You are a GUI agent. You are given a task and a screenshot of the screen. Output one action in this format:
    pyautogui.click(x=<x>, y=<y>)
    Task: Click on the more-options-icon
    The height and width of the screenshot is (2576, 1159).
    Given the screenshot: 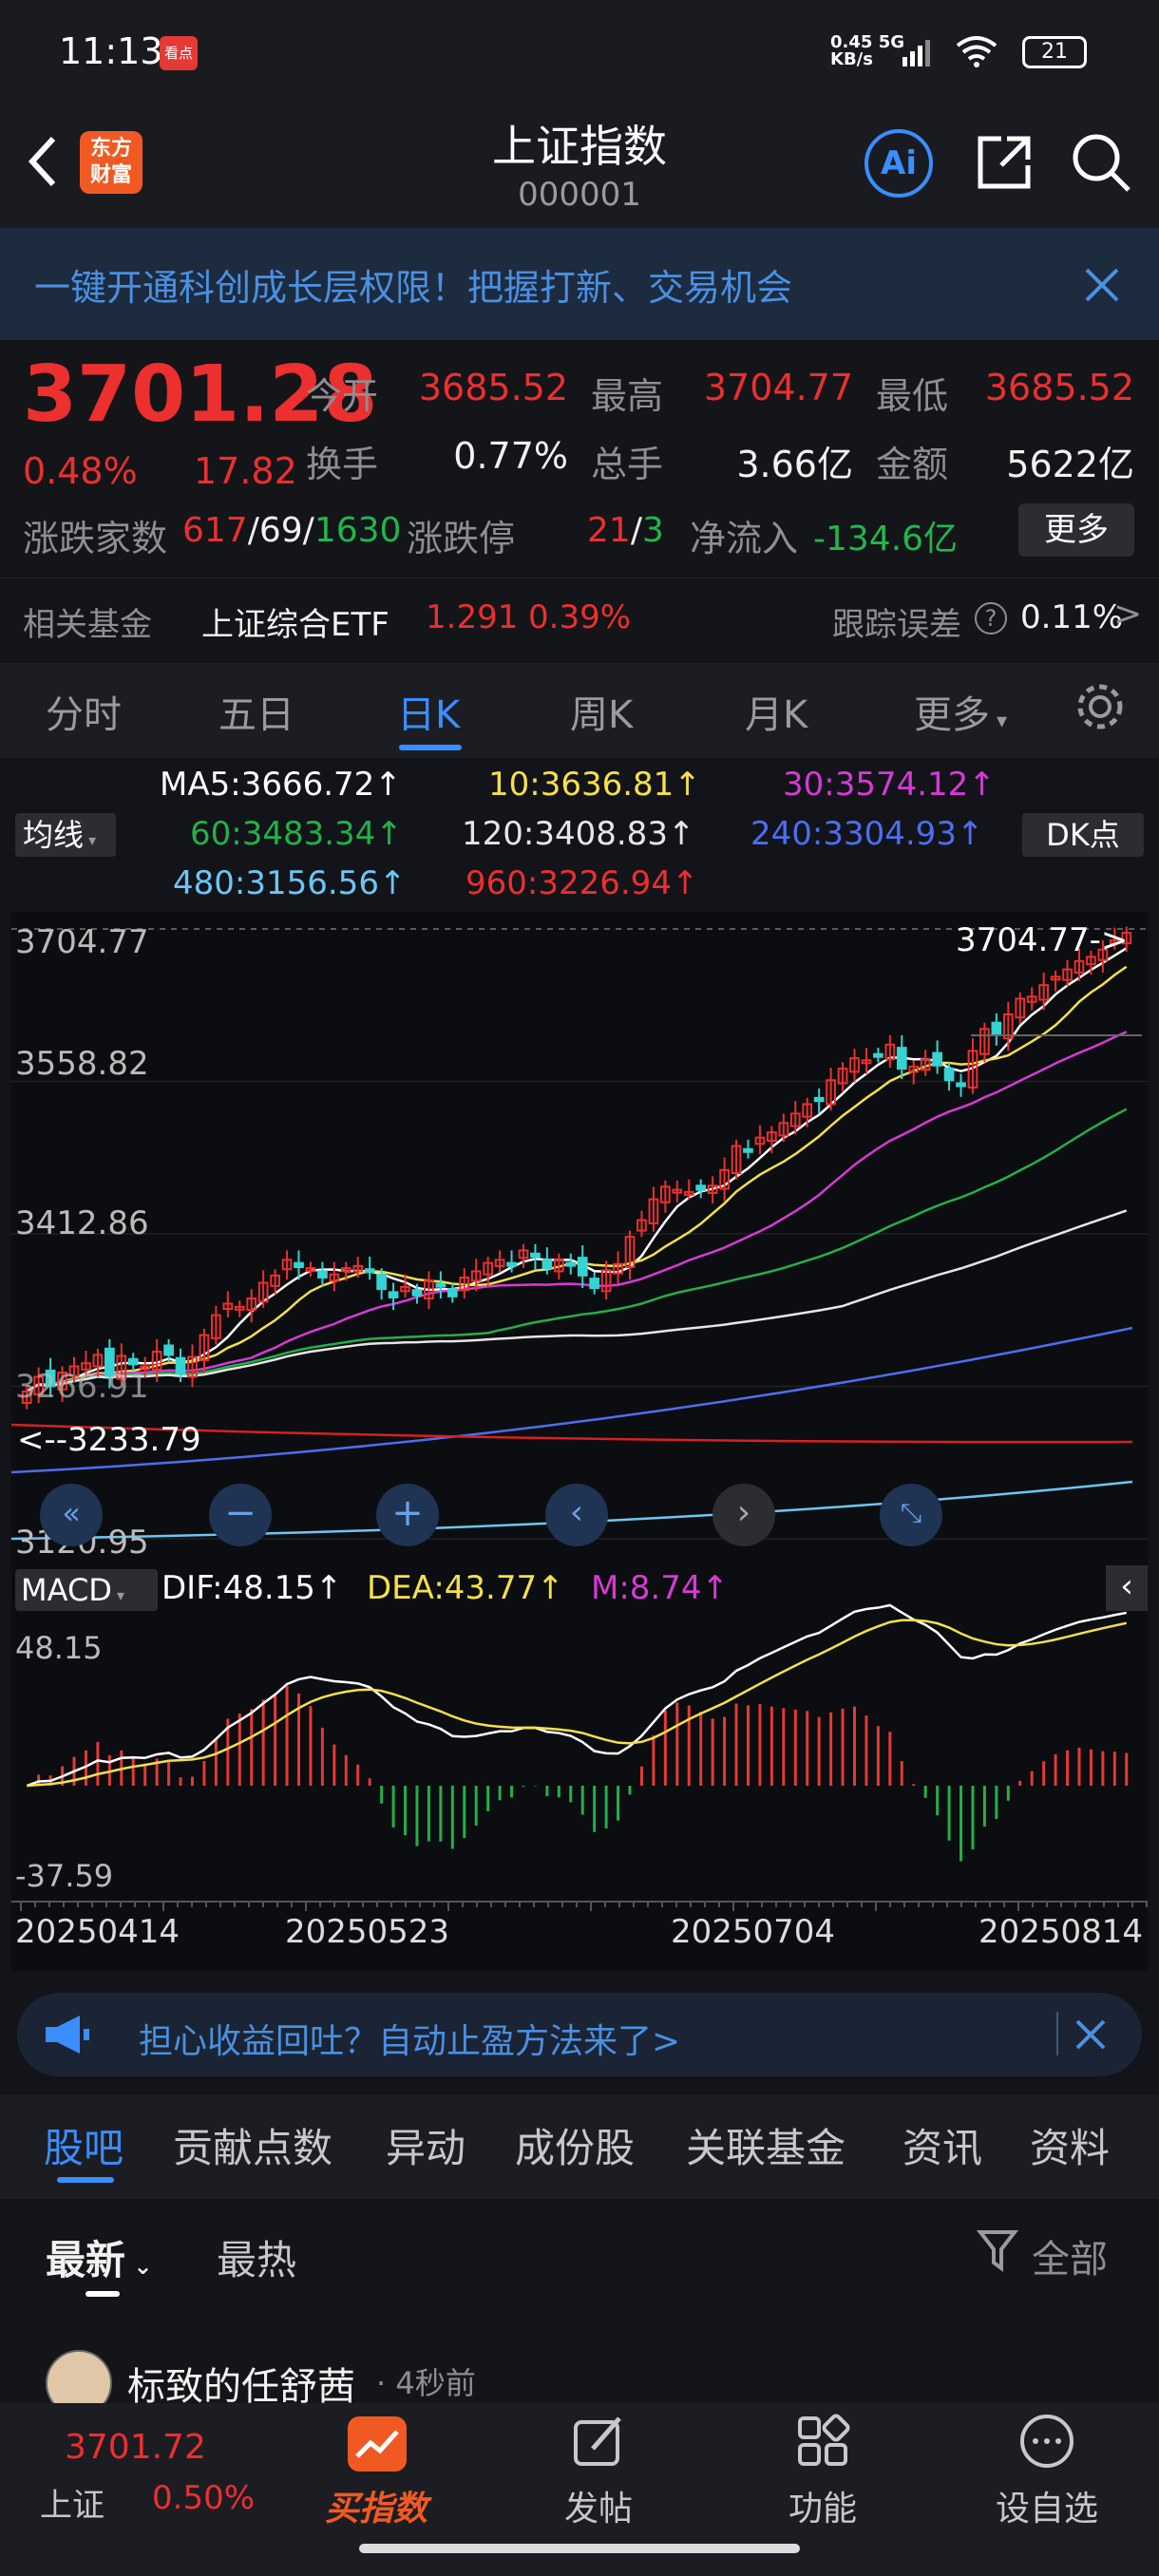 What is the action you would take?
    pyautogui.click(x=1046, y=2441)
    